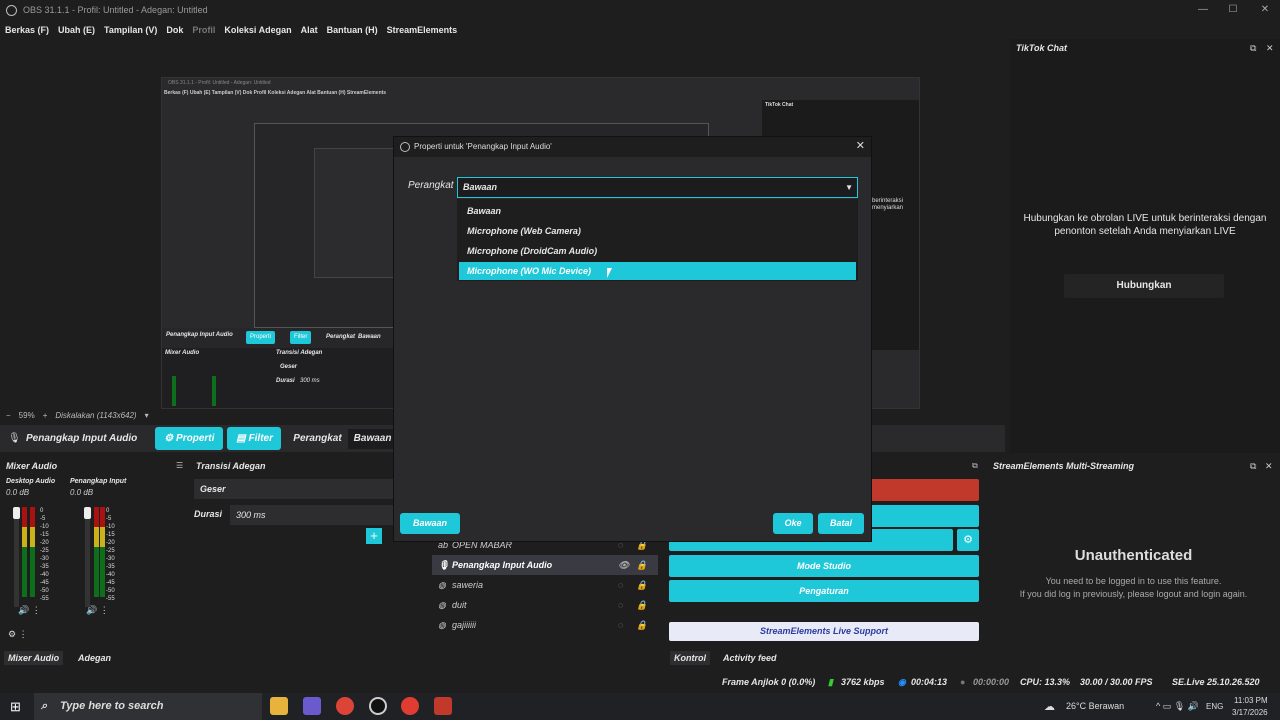  I want to click on device-dropdown: Bawaan ▼, so click(657, 187).